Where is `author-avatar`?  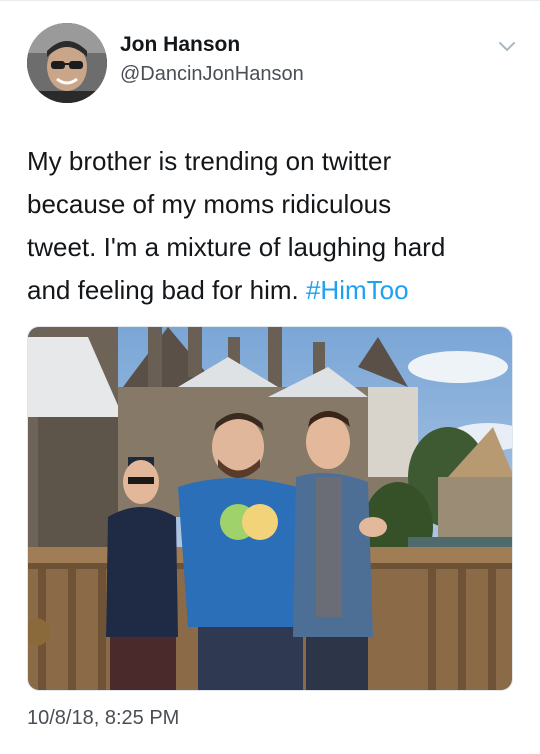
author-avatar is located at coordinates (67, 63).